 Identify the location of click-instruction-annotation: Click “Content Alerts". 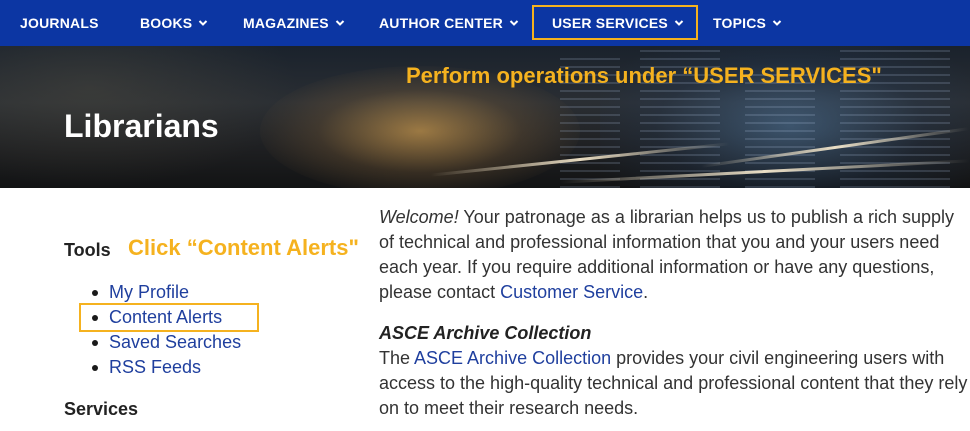
(243, 247).